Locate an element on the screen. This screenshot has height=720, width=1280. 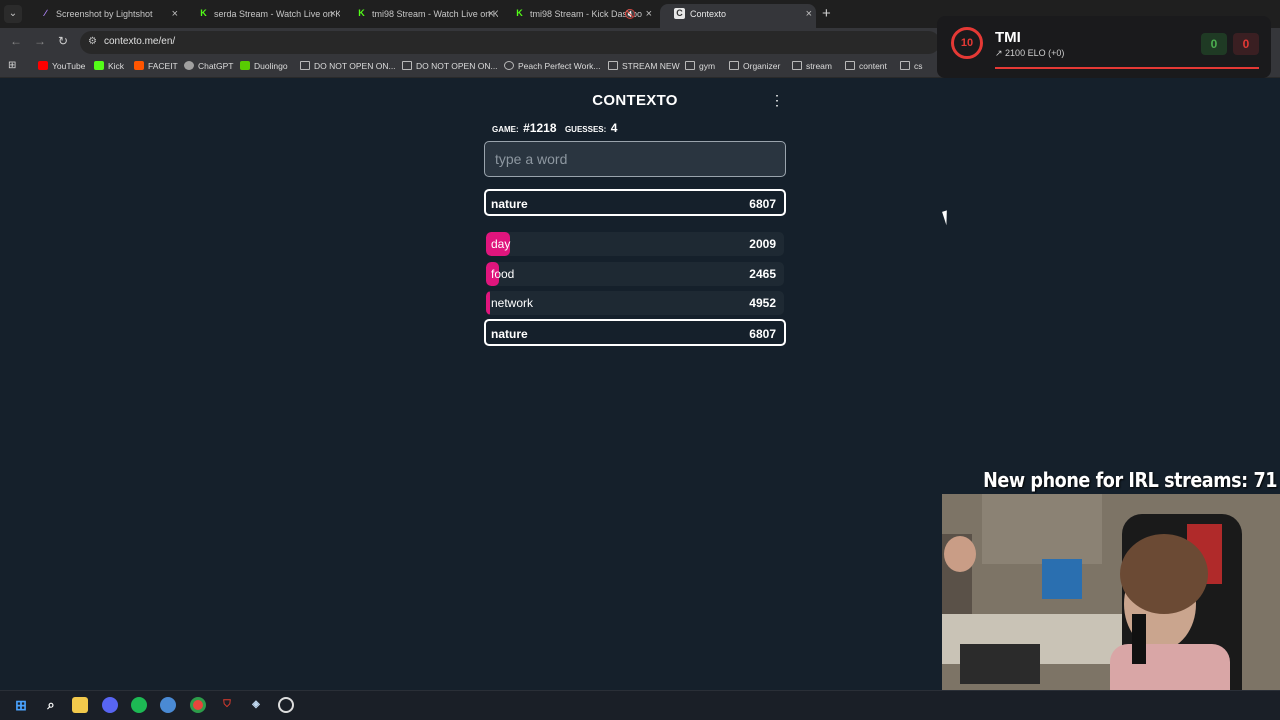
stream-goal-text: New phone for IRL streams: 71 / 300 is located at coordinates (1131, 480).